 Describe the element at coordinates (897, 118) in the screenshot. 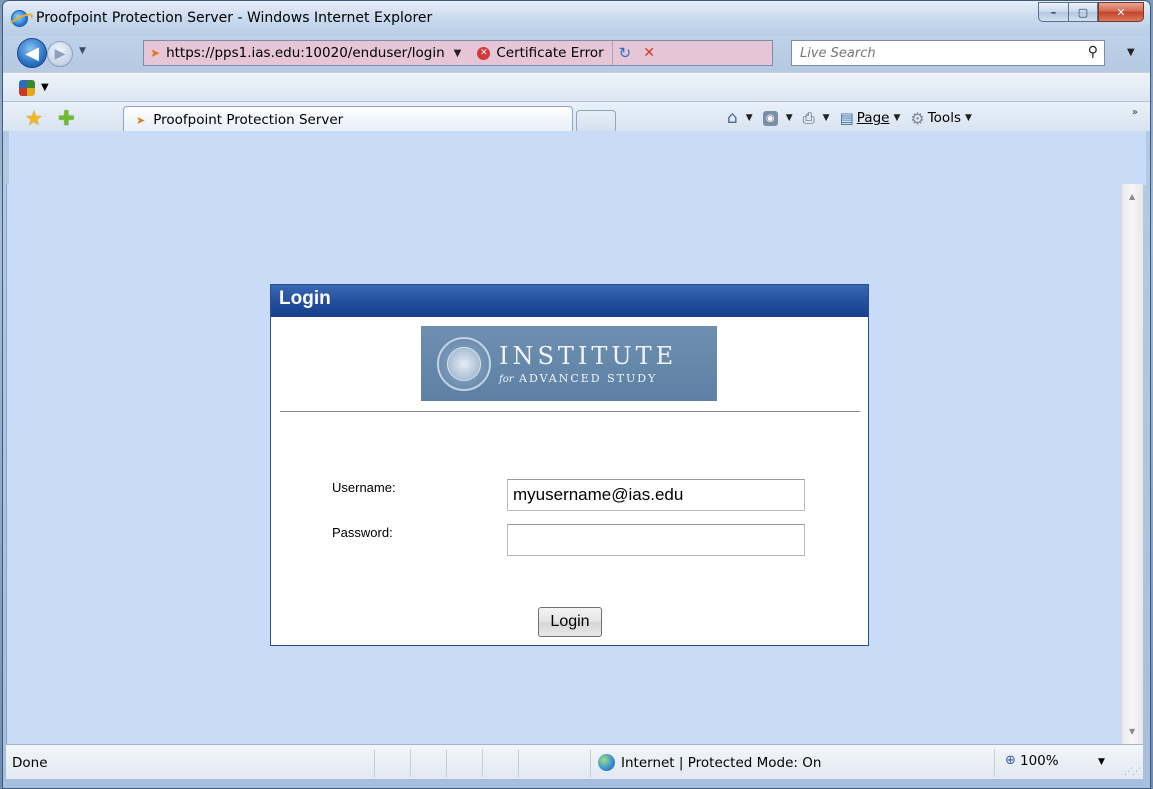

I see `page-dropdown-icon: ▼` at that location.